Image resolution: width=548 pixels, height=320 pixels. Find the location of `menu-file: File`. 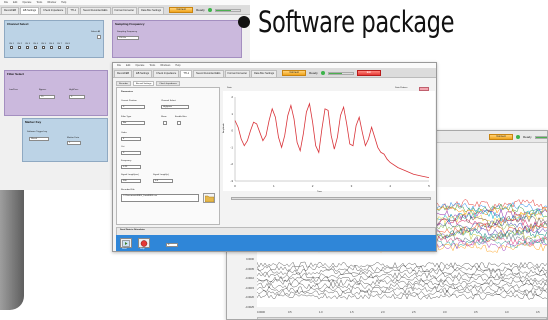

menu-file: File is located at coordinates (6, 2).